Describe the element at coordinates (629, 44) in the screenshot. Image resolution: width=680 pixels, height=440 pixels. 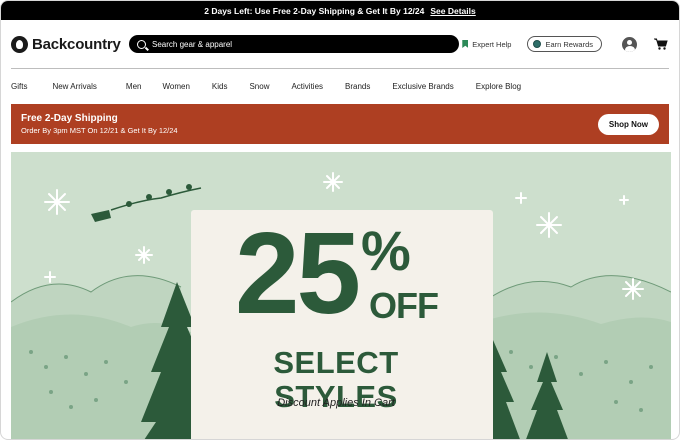
I see `account-icon` at that location.